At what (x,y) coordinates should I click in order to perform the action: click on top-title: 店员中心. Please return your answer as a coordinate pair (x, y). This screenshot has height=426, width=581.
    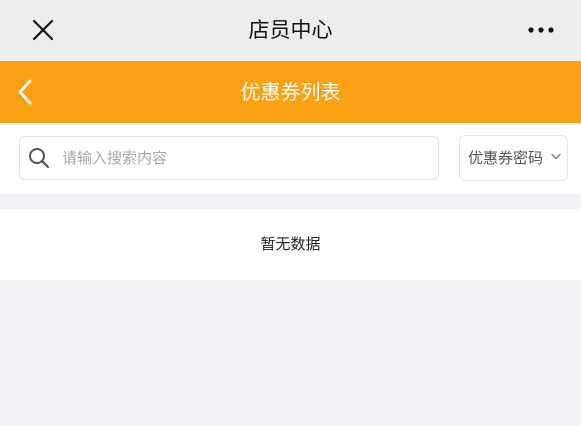
    Looking at the image, I should click on (290, 30).